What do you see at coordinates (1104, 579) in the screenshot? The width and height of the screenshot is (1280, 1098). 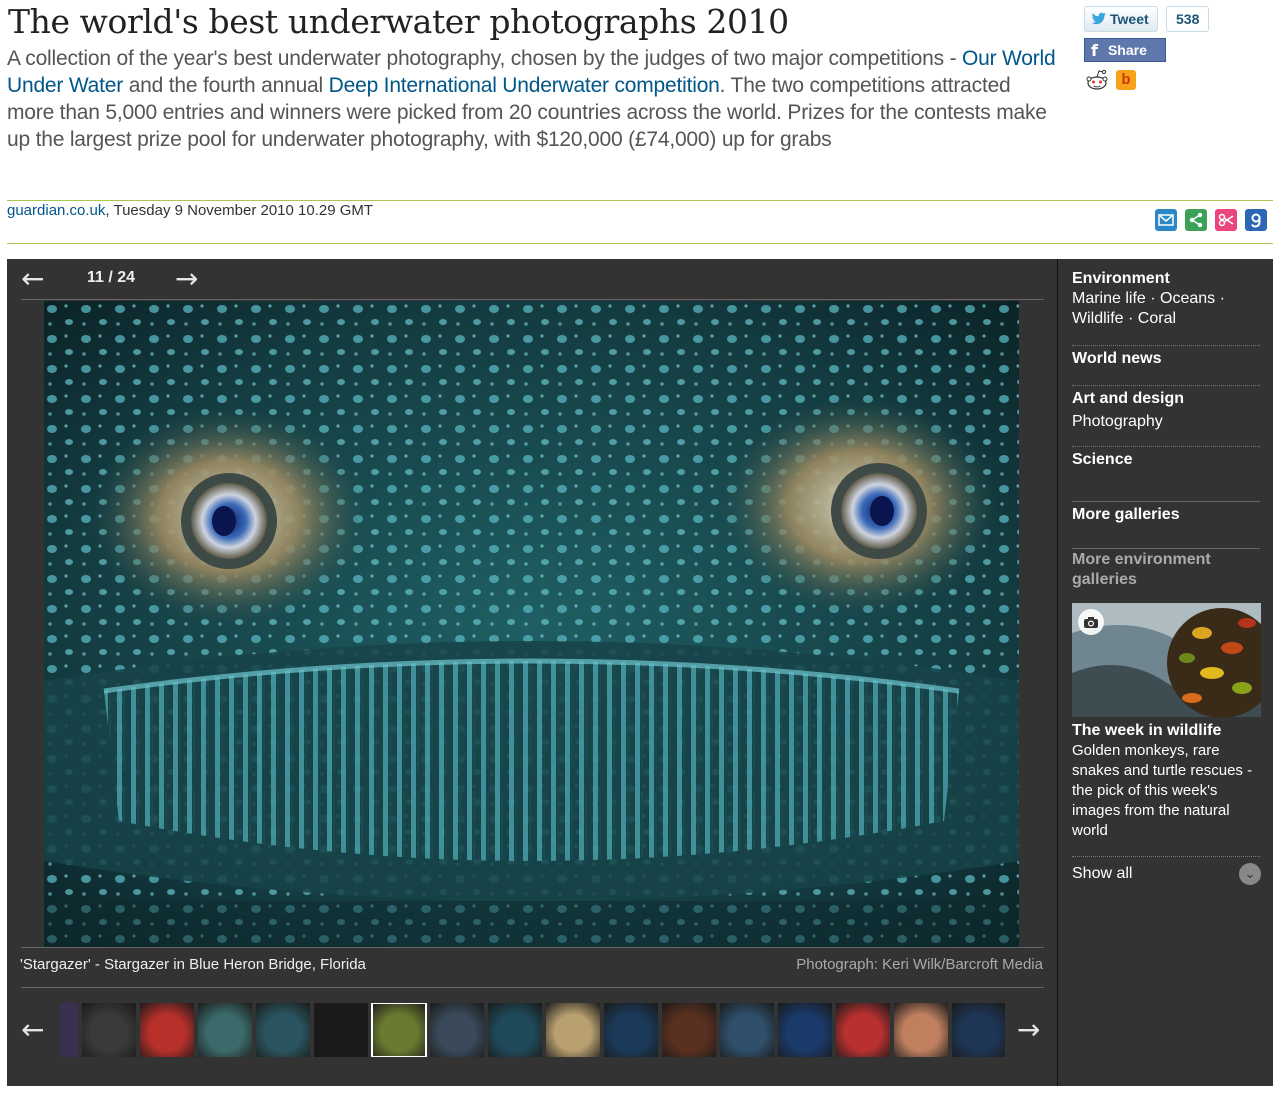 I see `more-environment-heading-2: galleries` at bounding box center [1104, 579].